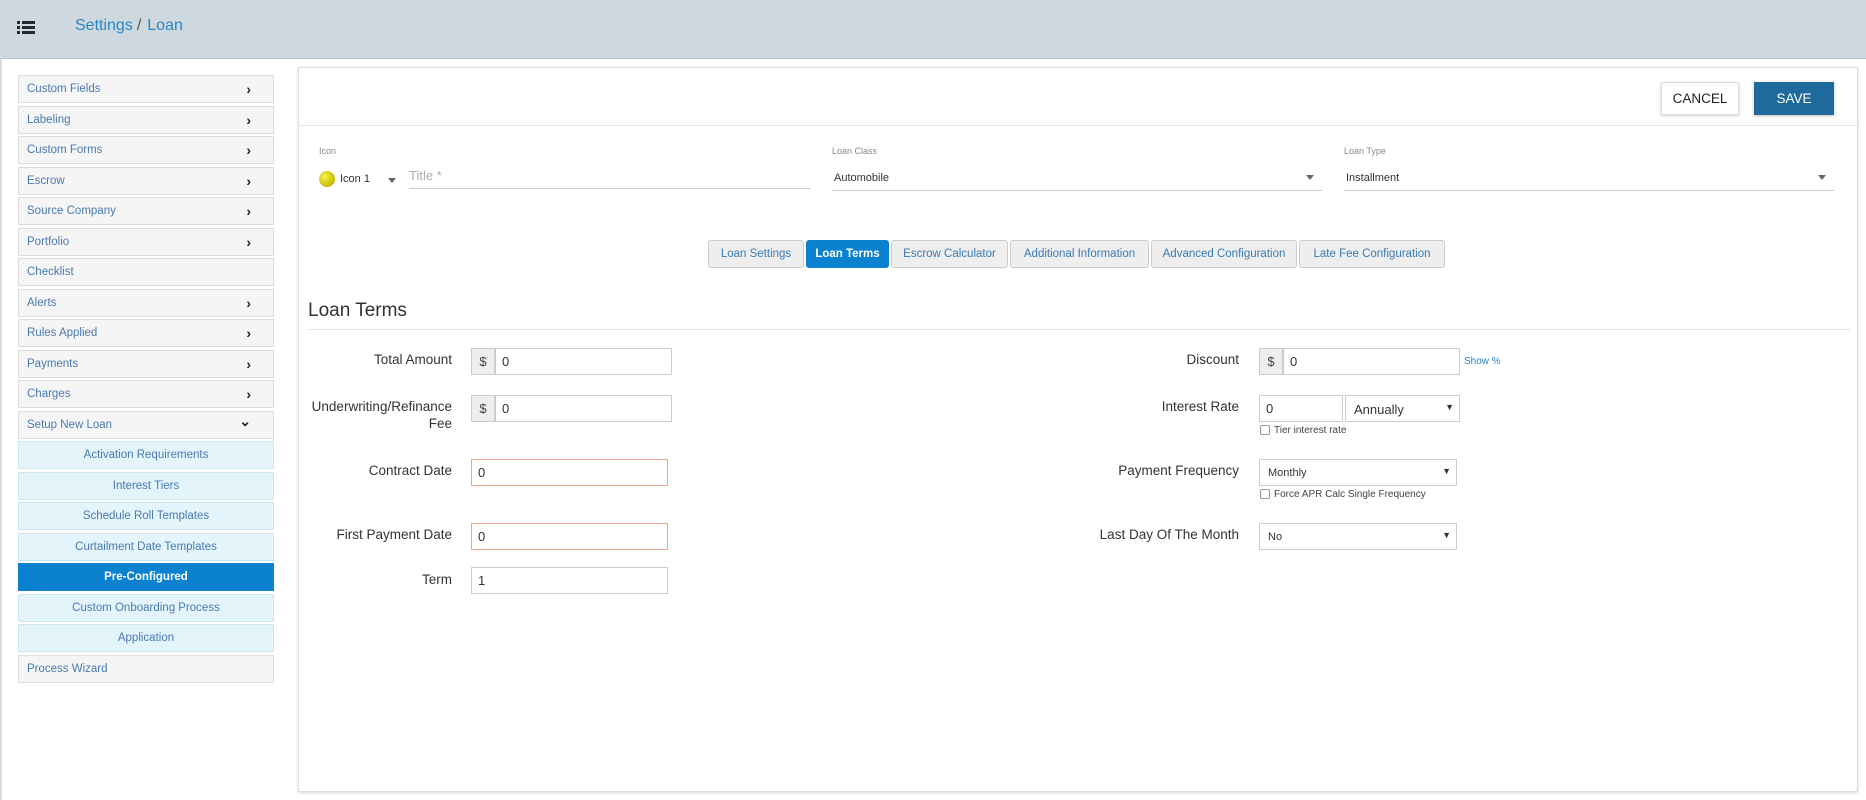  Describe the element at coordinates (847, 254) in the screenshot. I see `tab-loan-terms: Loan Terms` at that location.